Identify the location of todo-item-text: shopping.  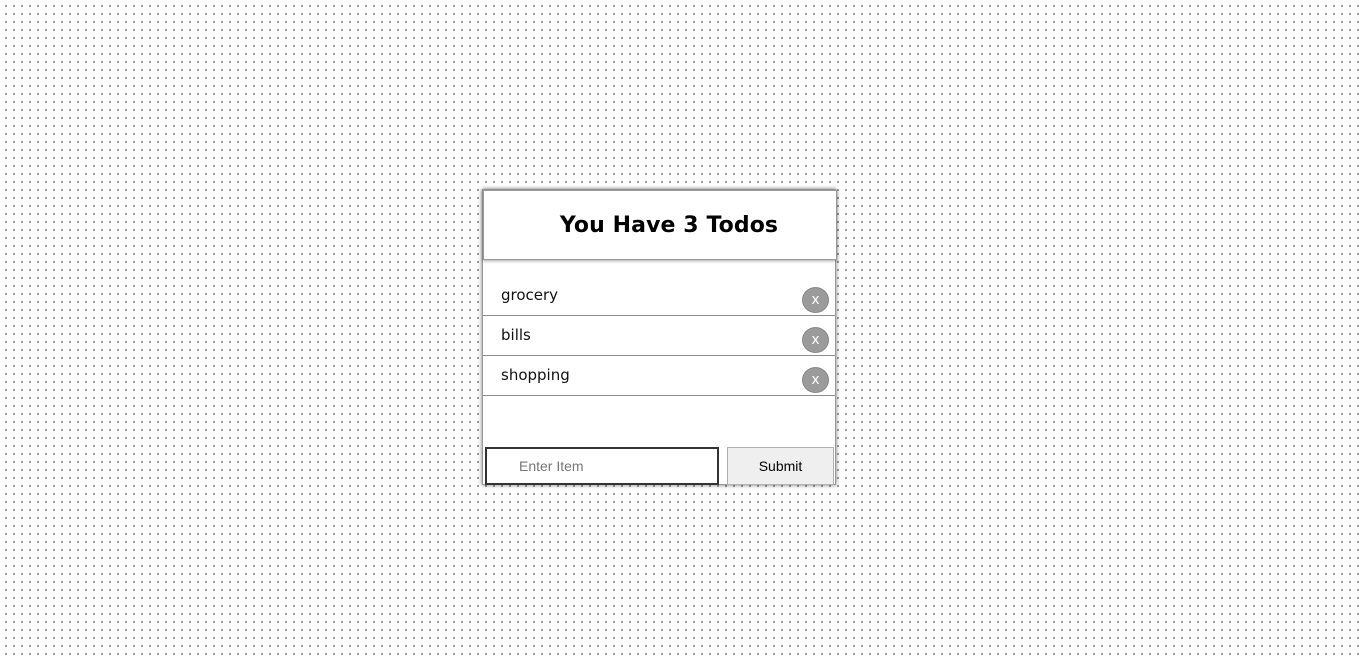
(535, 375).